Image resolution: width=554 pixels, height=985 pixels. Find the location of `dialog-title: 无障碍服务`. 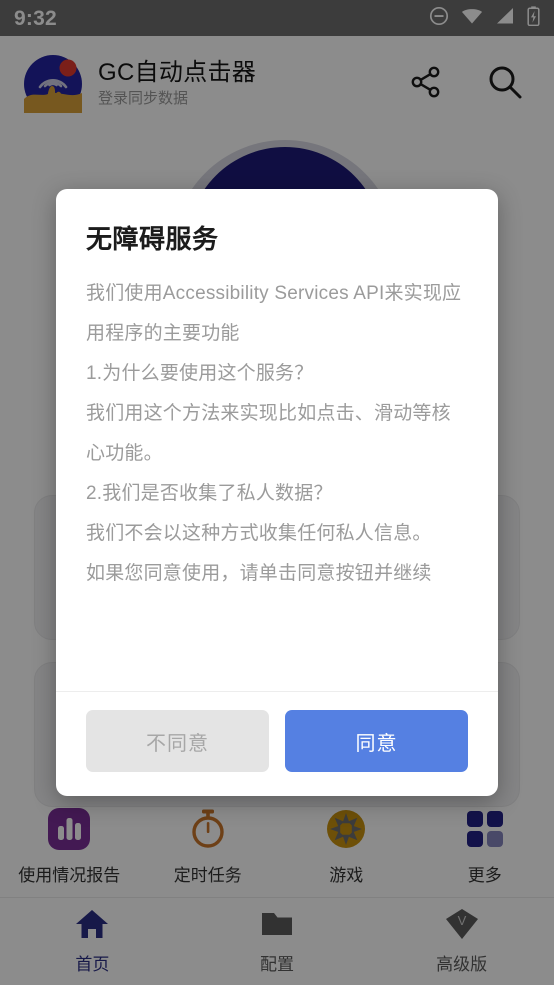

dialog-title: 无障碍服务 is located at coordinates (152, 239).